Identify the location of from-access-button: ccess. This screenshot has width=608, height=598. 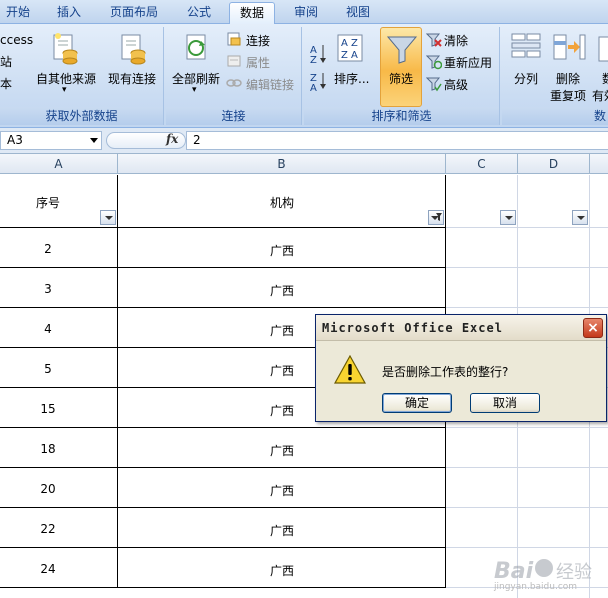
(16, 40).